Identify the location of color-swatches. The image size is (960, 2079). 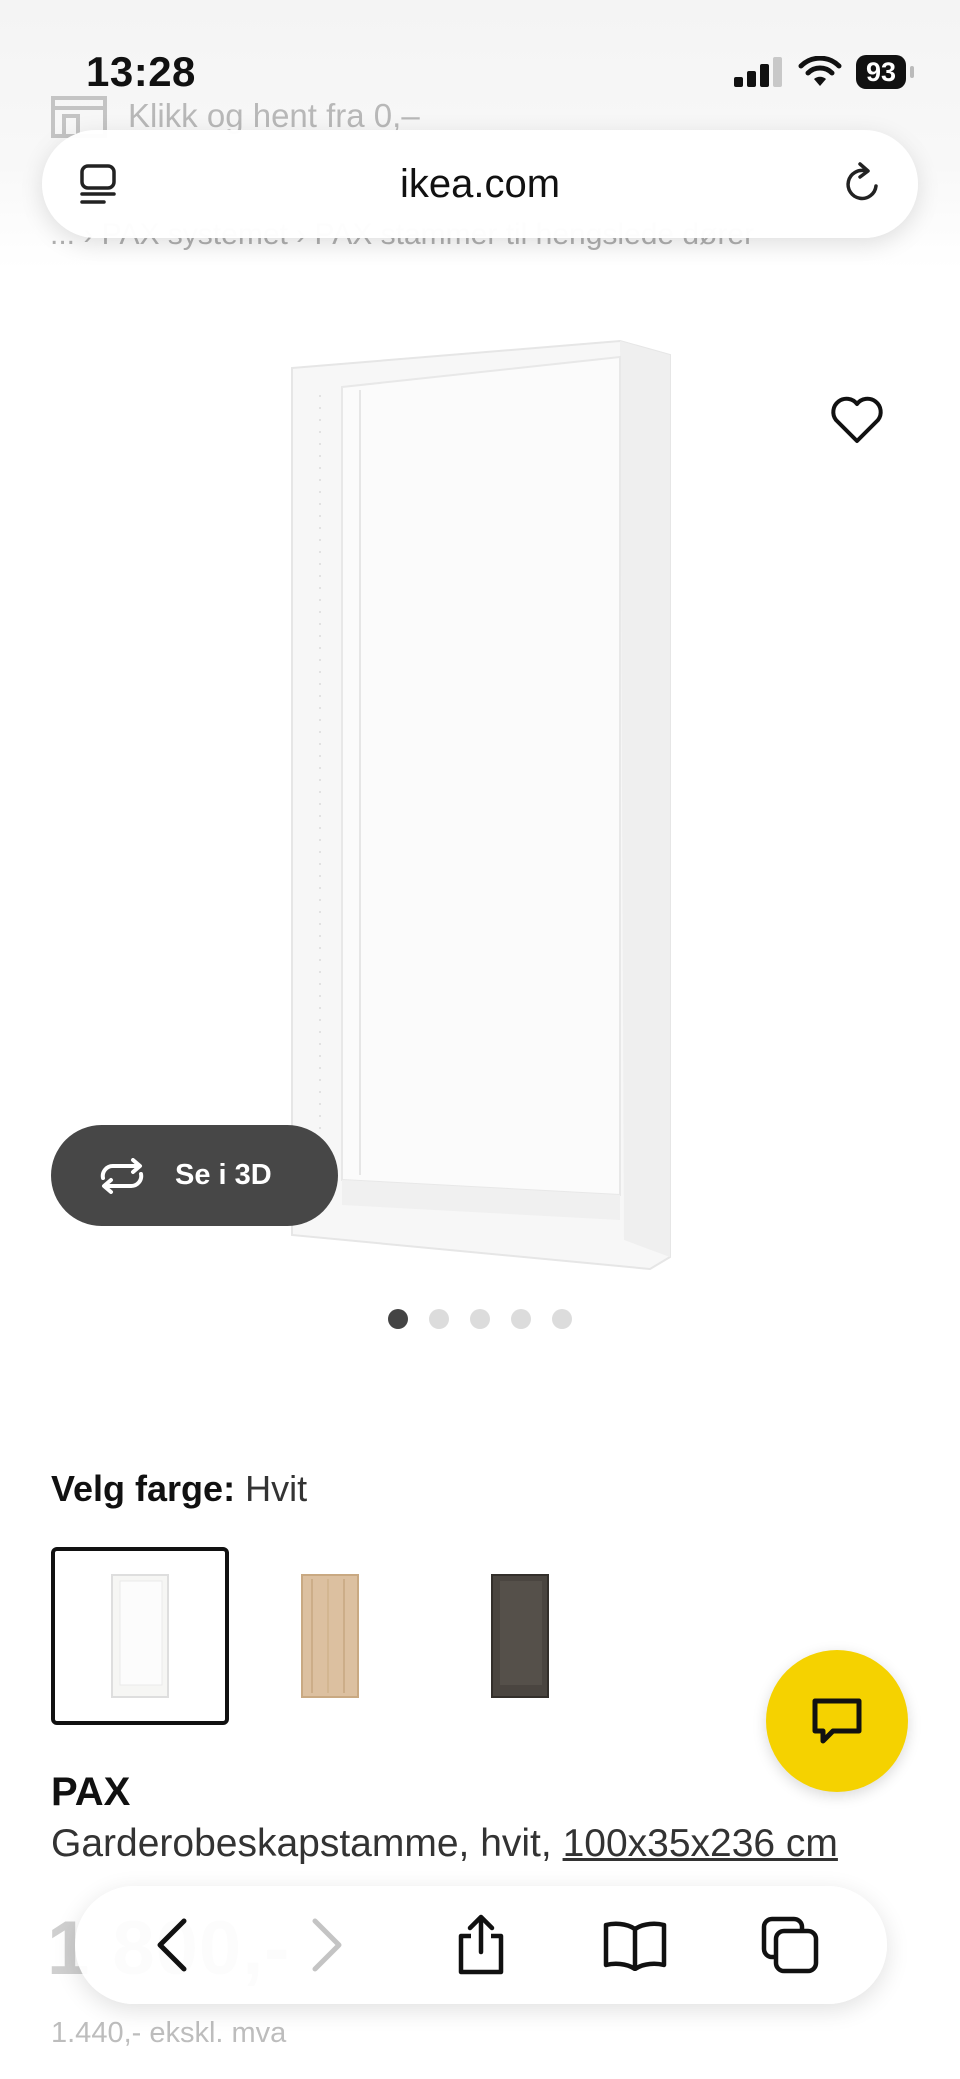
(330, 1636).